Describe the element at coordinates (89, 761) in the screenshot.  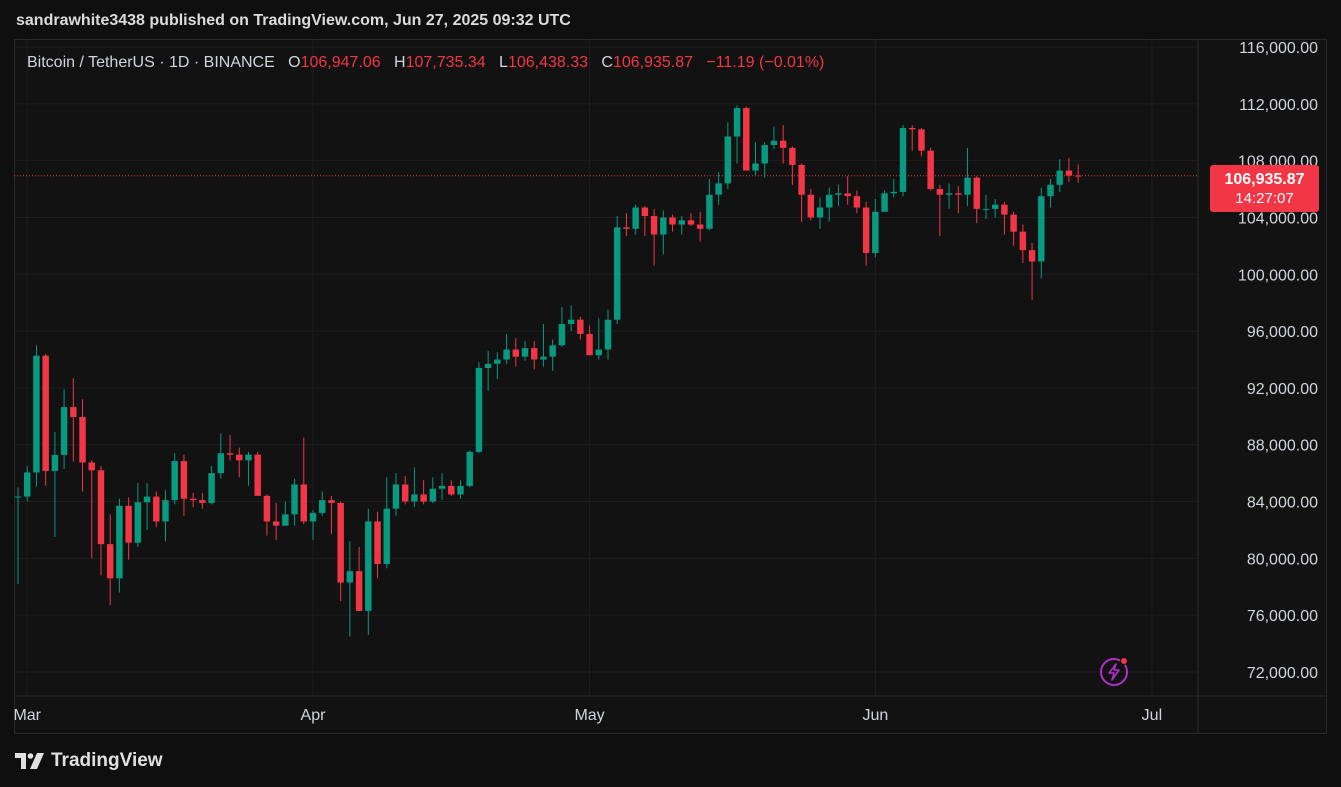
I see `tradingview-logo: TradingView` at that location.